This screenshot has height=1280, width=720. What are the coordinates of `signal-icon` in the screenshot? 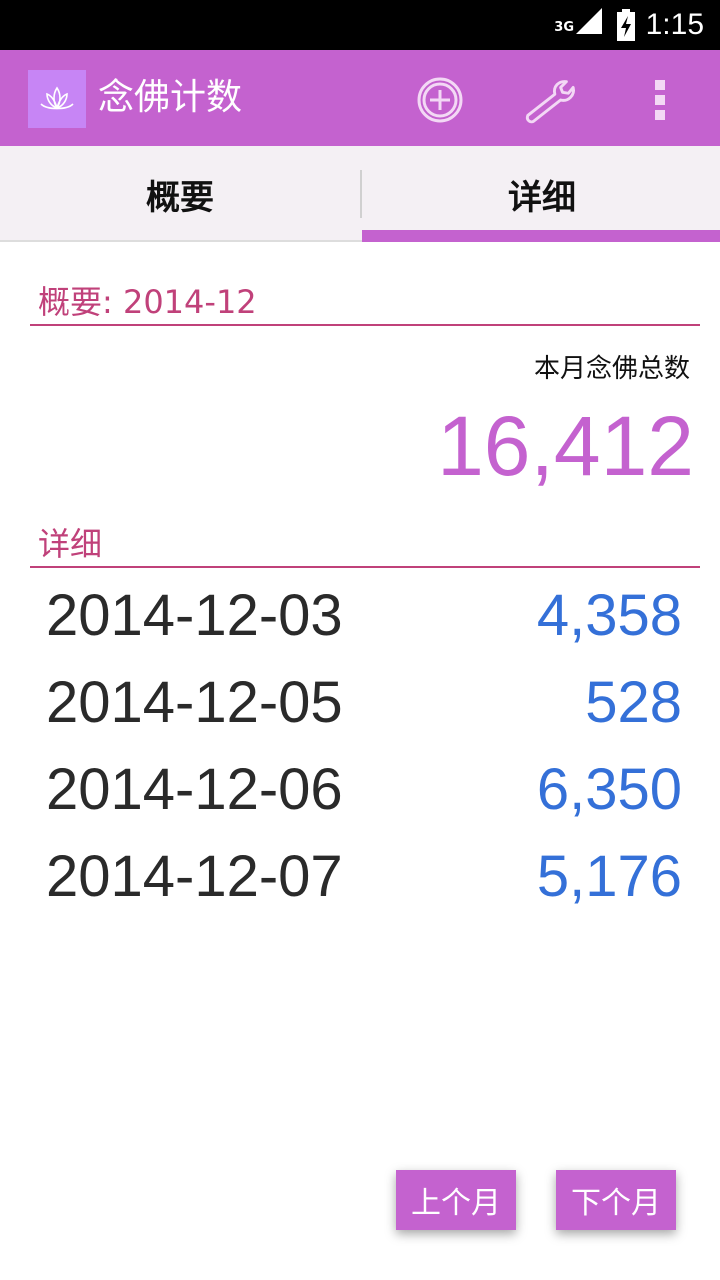 It's located at (589, 21).